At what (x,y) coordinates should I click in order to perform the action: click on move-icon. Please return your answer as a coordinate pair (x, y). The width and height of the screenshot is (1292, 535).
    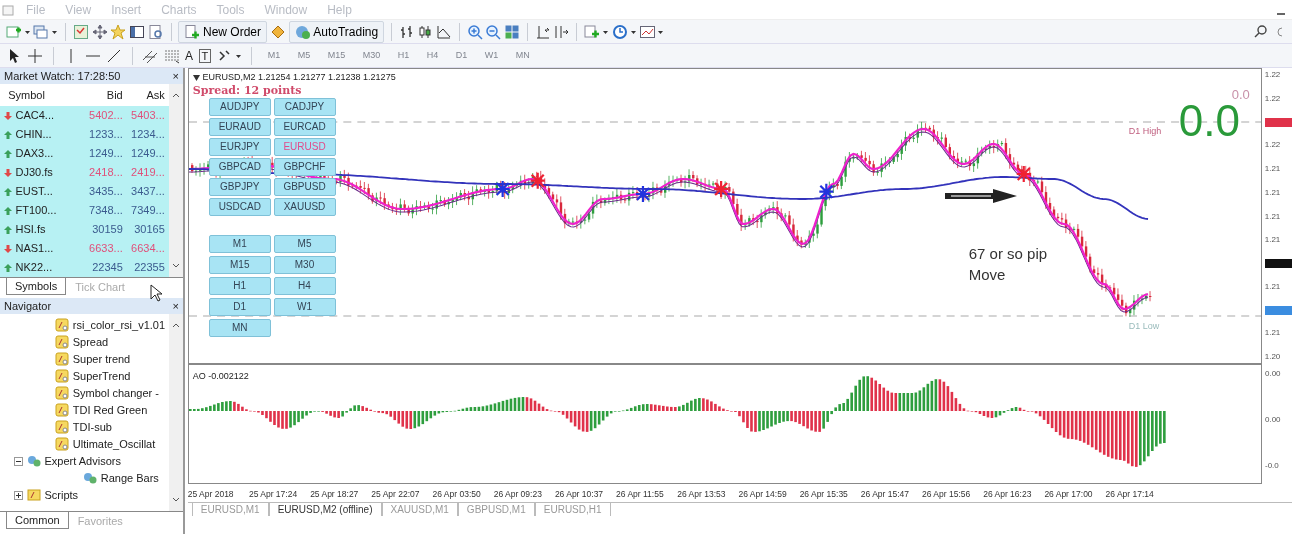
    Looking at the image, I should click on (99, 31).